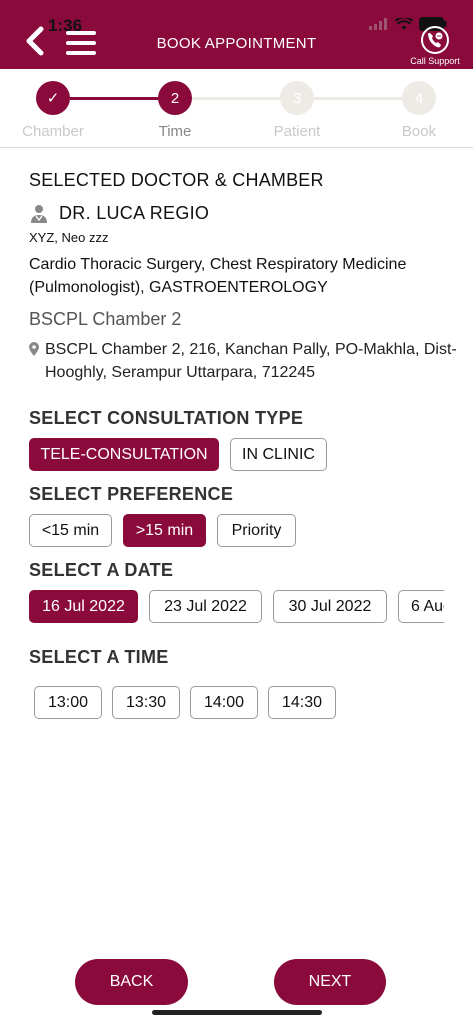 Image resolution: width=473 pixels, height=1024 pixels. I want to click on step-patient: 3 Patient, so click(297, 110).